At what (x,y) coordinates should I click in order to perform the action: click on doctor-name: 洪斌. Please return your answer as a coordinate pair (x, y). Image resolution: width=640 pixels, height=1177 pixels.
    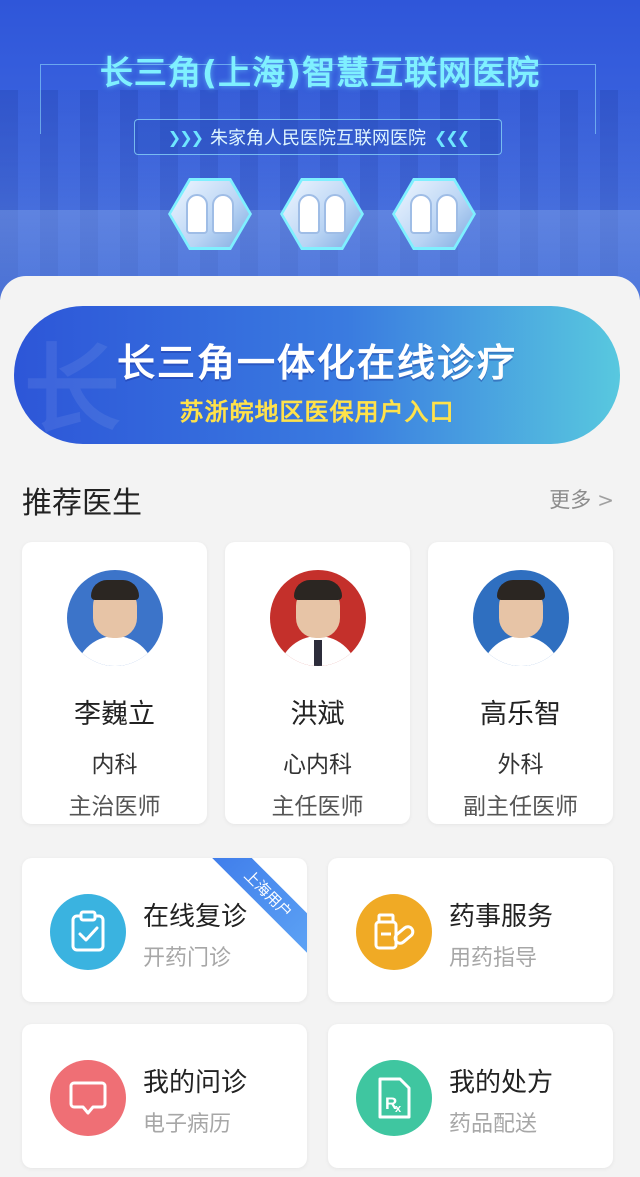
    Looking at the image, I should click on (317, 714).